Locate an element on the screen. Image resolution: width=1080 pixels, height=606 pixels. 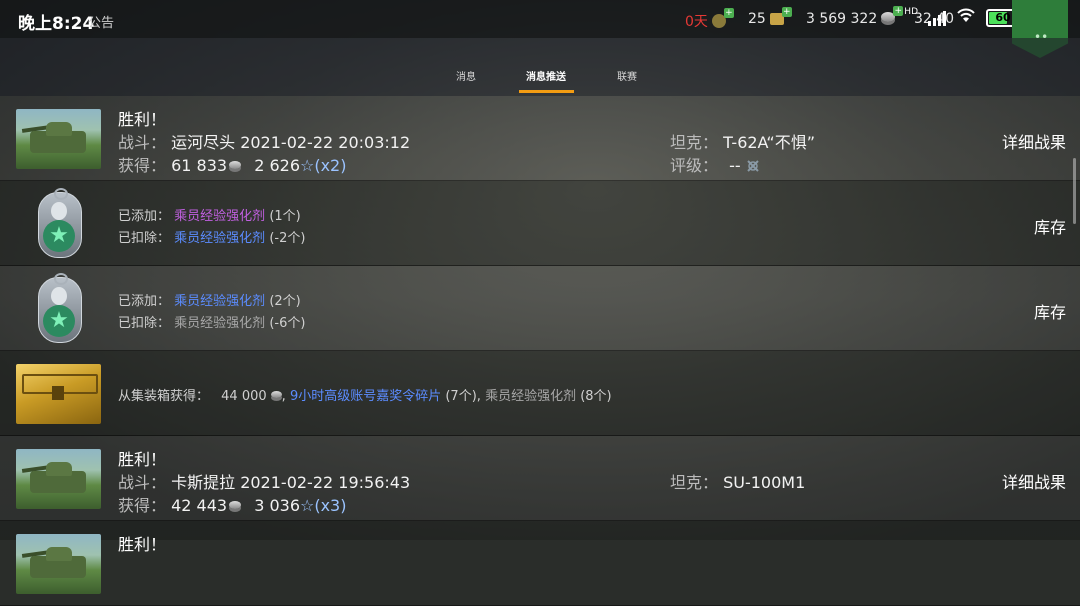
list-scrollbar is located at coordinates (1074, 191).